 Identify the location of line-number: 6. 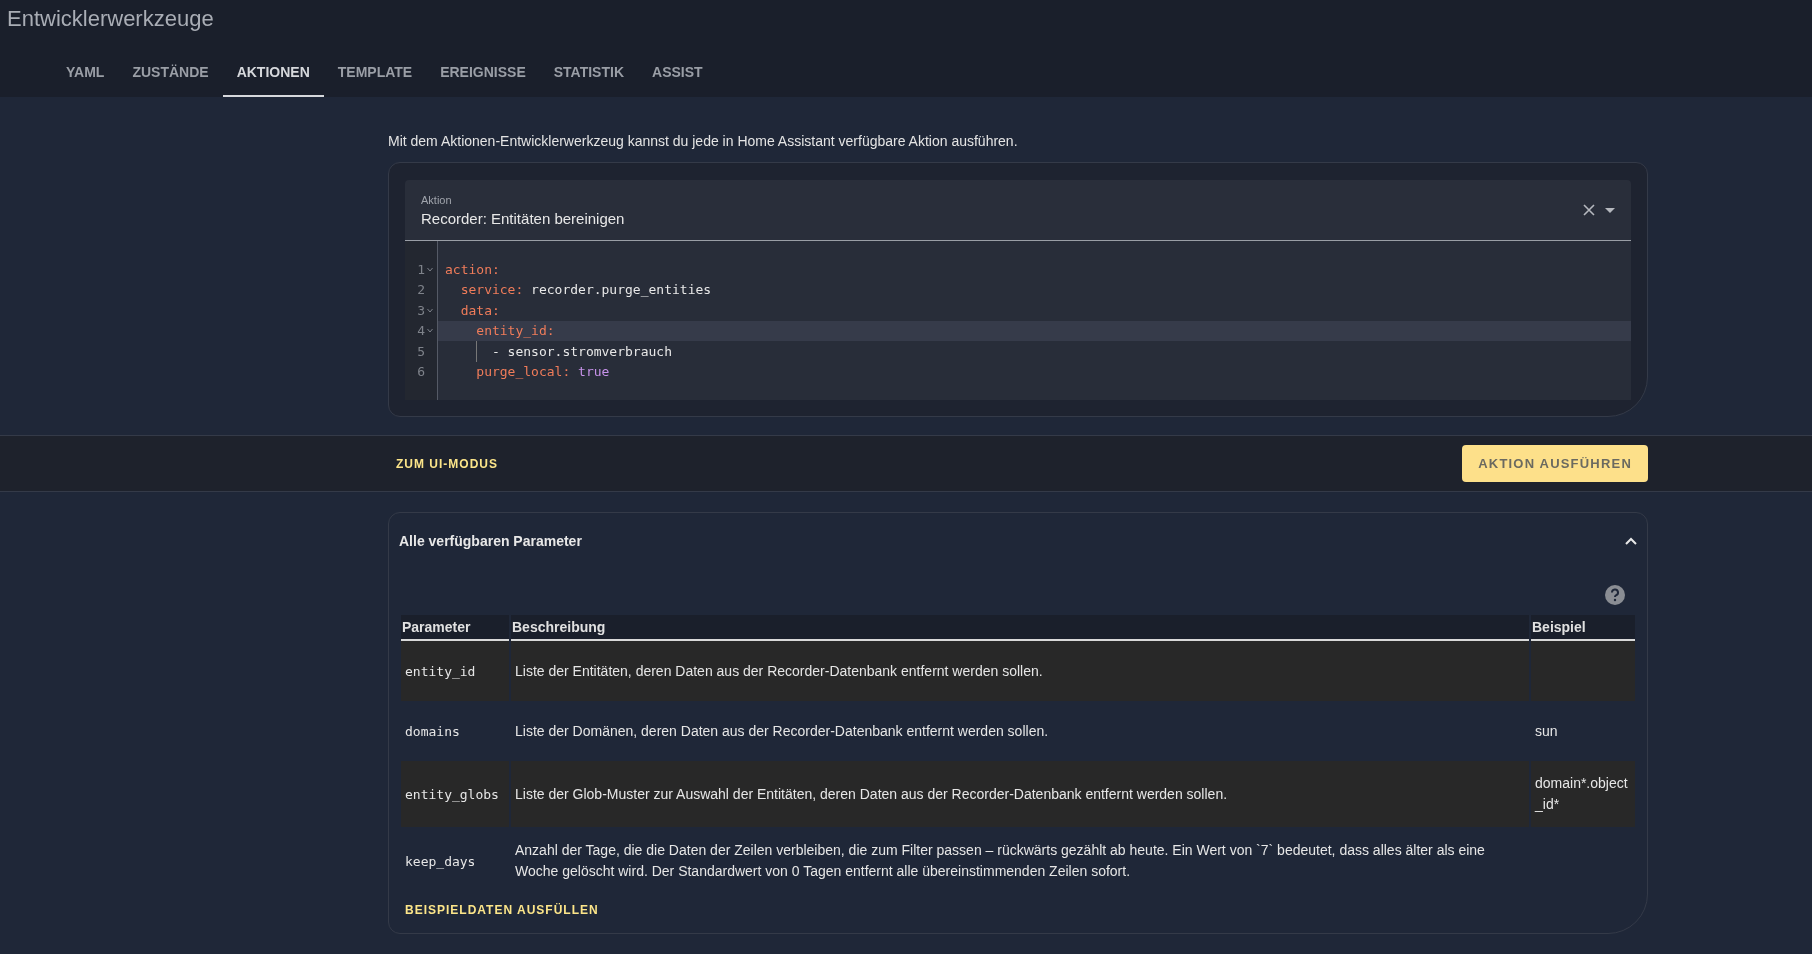
(421, 372).